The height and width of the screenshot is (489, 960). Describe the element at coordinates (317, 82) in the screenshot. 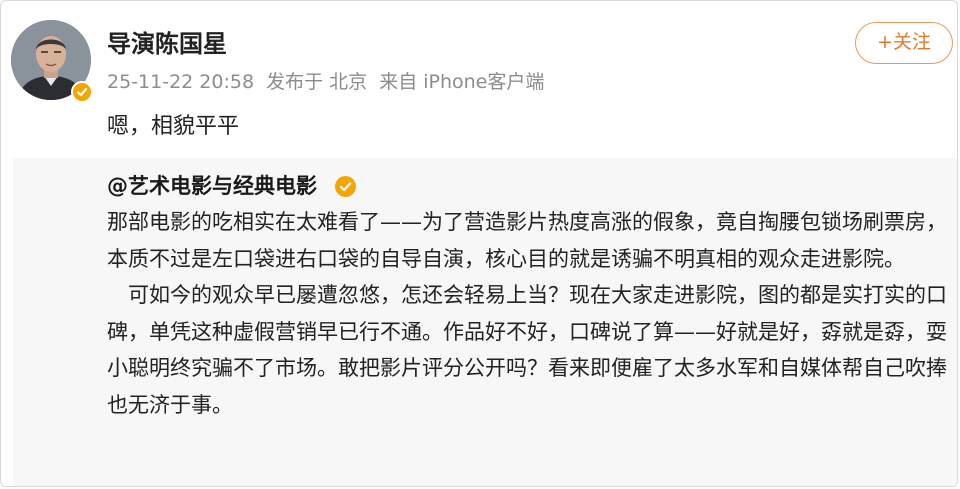

I see `post-location: 发布于 北京` at that location.